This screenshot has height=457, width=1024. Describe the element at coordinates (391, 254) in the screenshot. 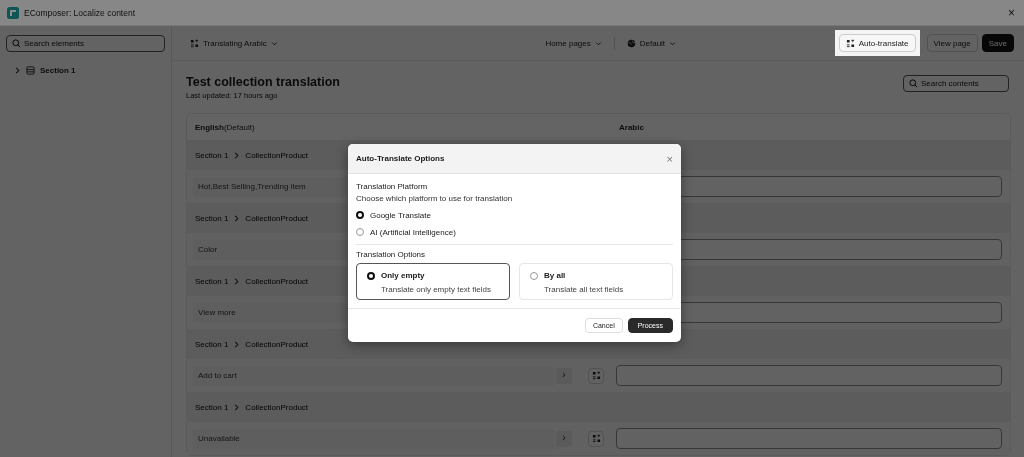

I see `section-label: Translation Options` at that location.